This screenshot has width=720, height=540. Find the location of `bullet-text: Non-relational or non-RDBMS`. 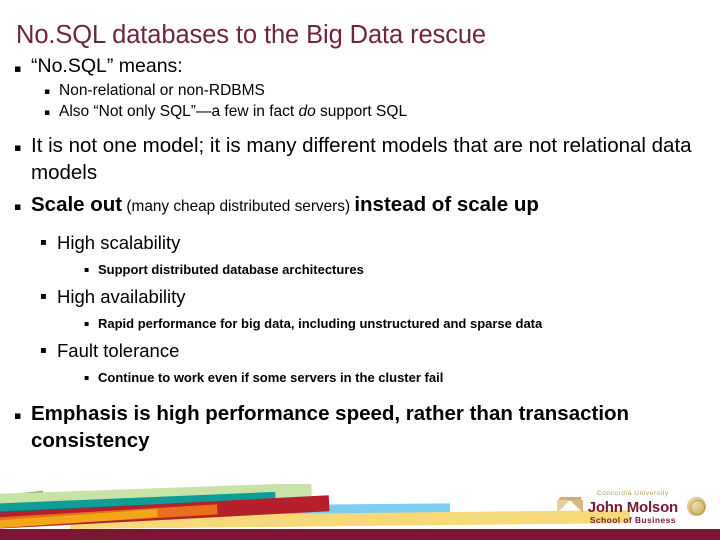

bullet-text: Non-relational or non-RDBMS is located at coordinates (162, 90).